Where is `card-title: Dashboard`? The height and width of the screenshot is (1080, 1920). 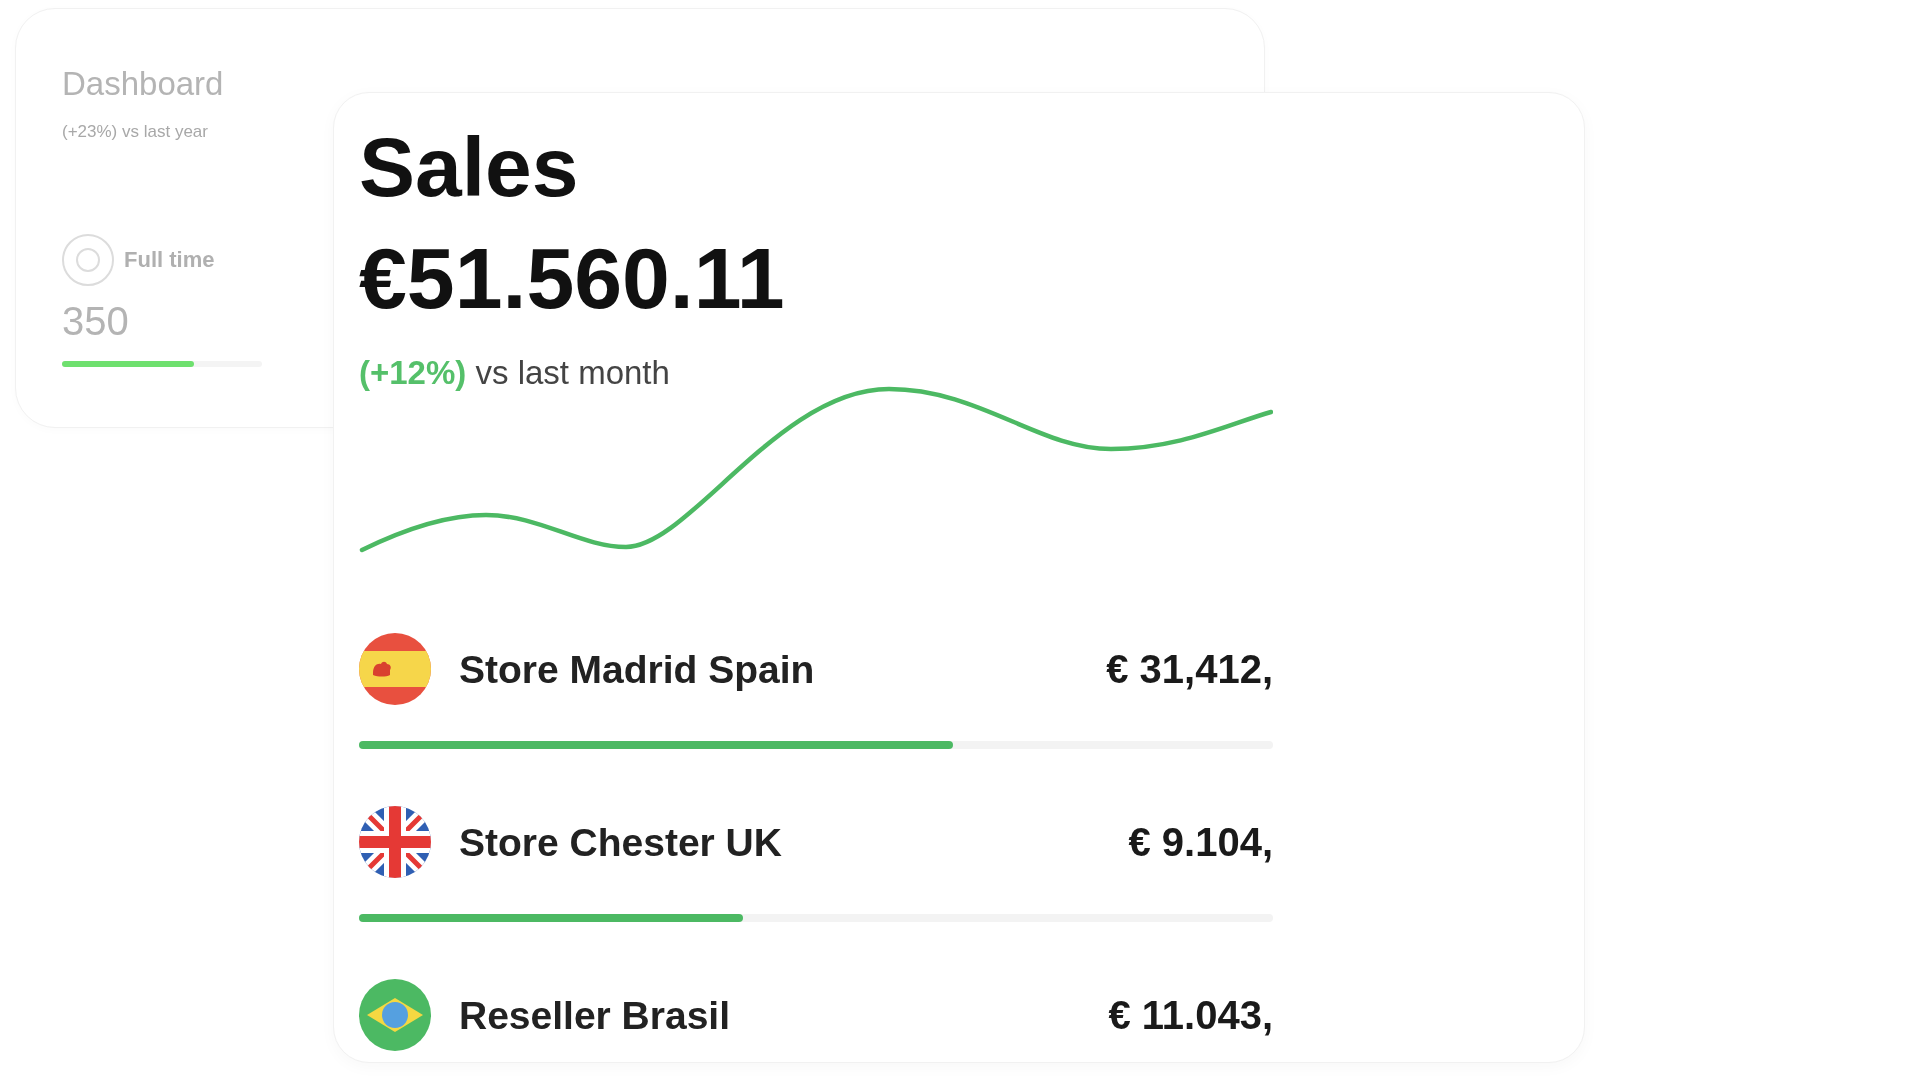
card-title: Dashboard is located at coordinates (143, 83).